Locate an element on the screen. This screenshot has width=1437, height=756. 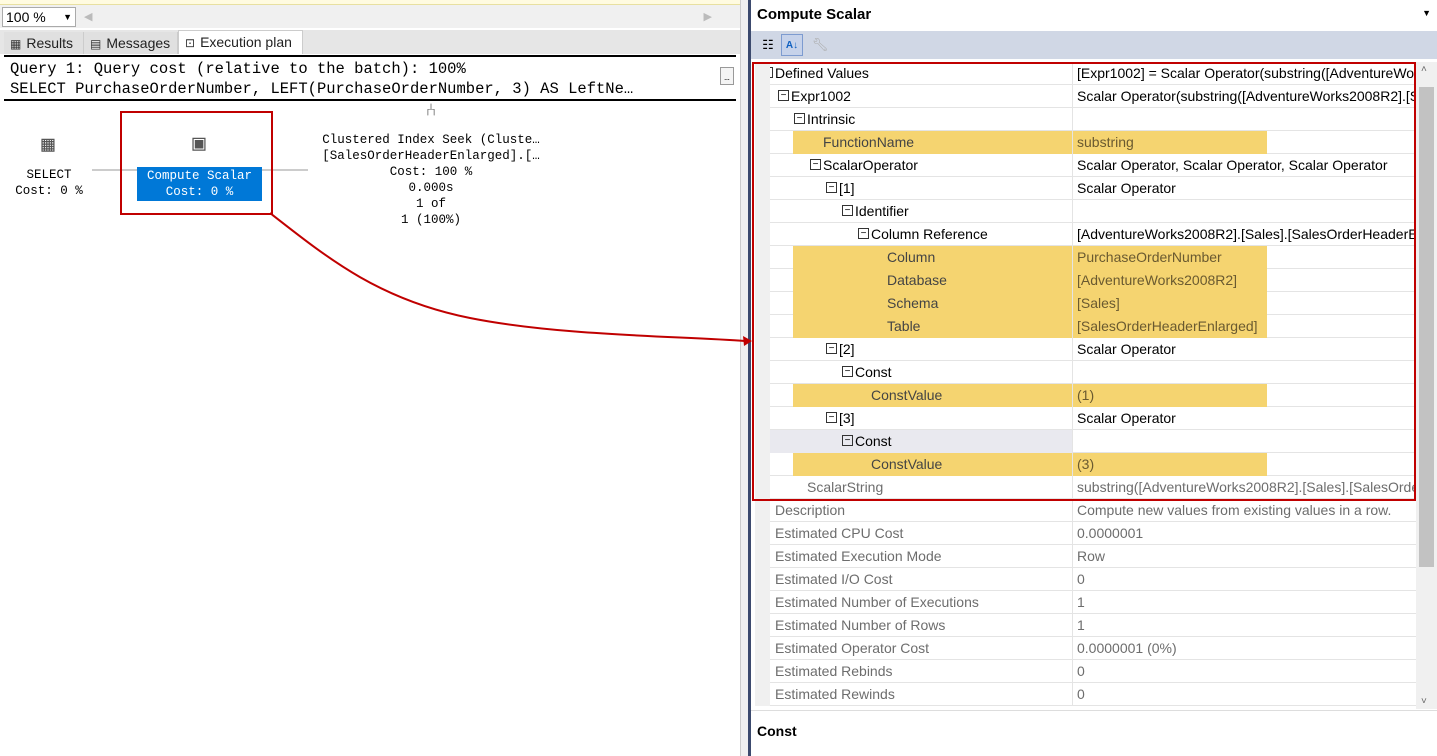
property-row: − [2] Scalar Operator is located at coordinates (1086, 349).